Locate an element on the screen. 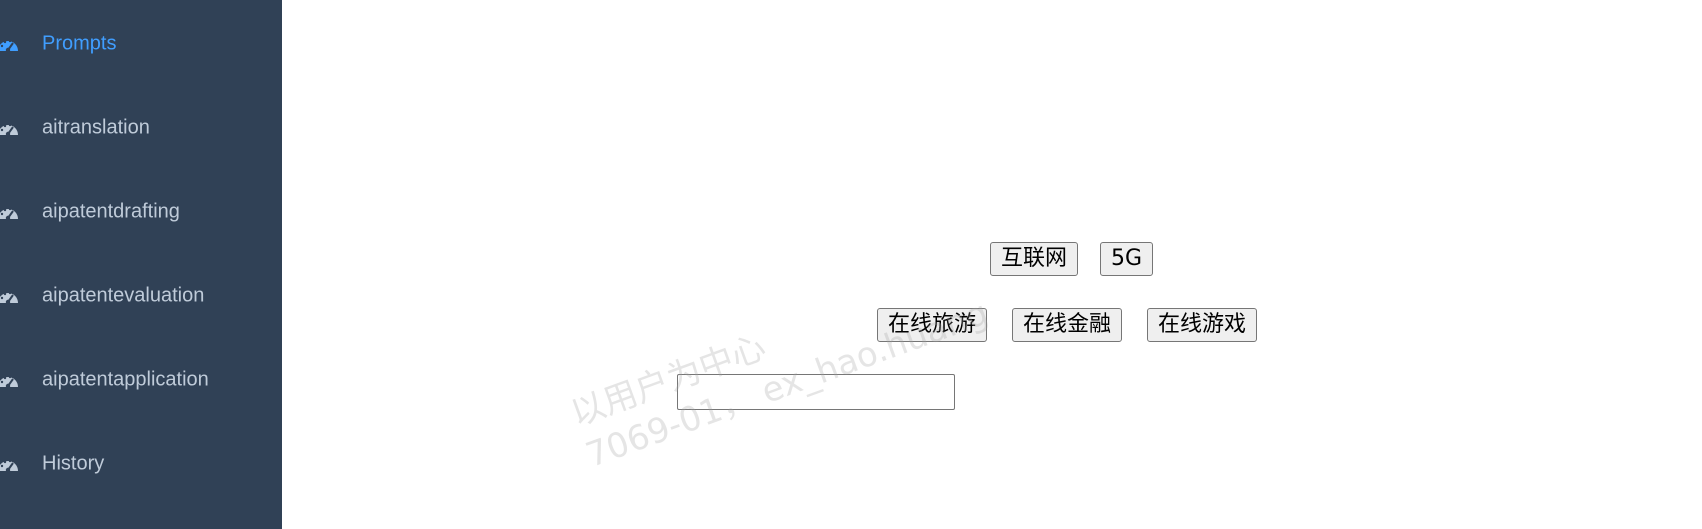 The height and width of the screenshot is (529, 1702). sidebar-item-label: History is located at coordinates (73, 463).